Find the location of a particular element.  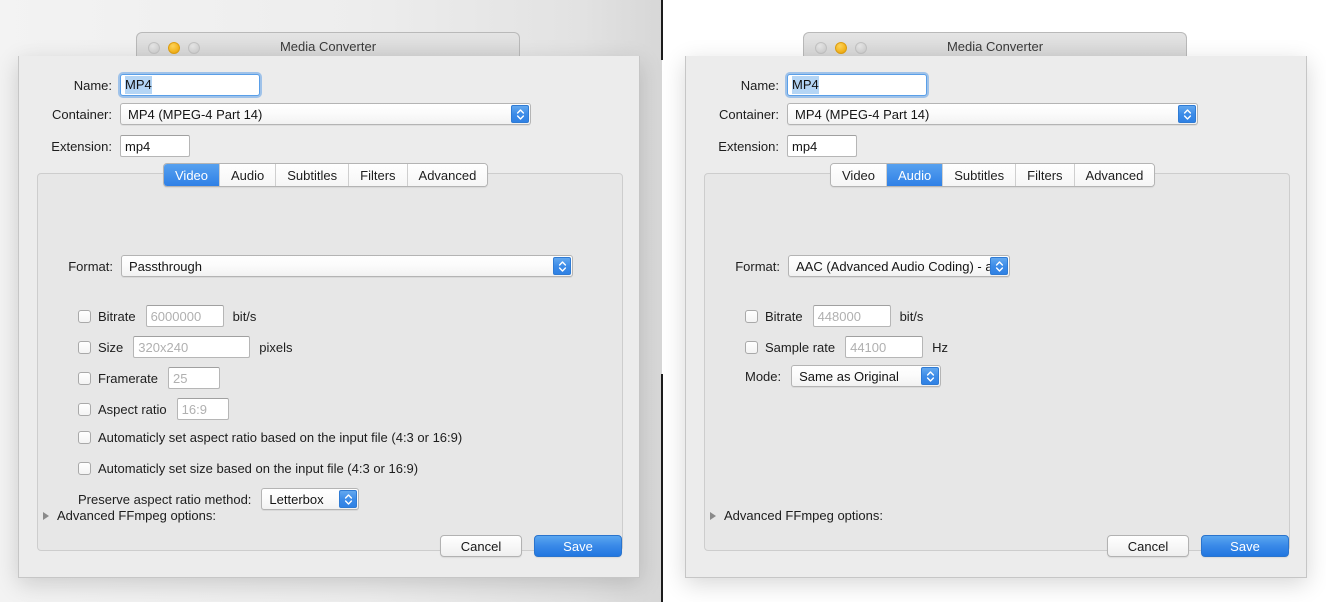

audio-bitrate-input: 448000 is located at coordinates (851, 316).